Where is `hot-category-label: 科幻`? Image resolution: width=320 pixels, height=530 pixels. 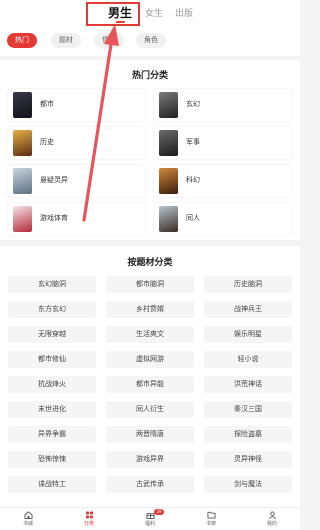
hot-category-label: 科幻 is located at coordinates (193, 180).